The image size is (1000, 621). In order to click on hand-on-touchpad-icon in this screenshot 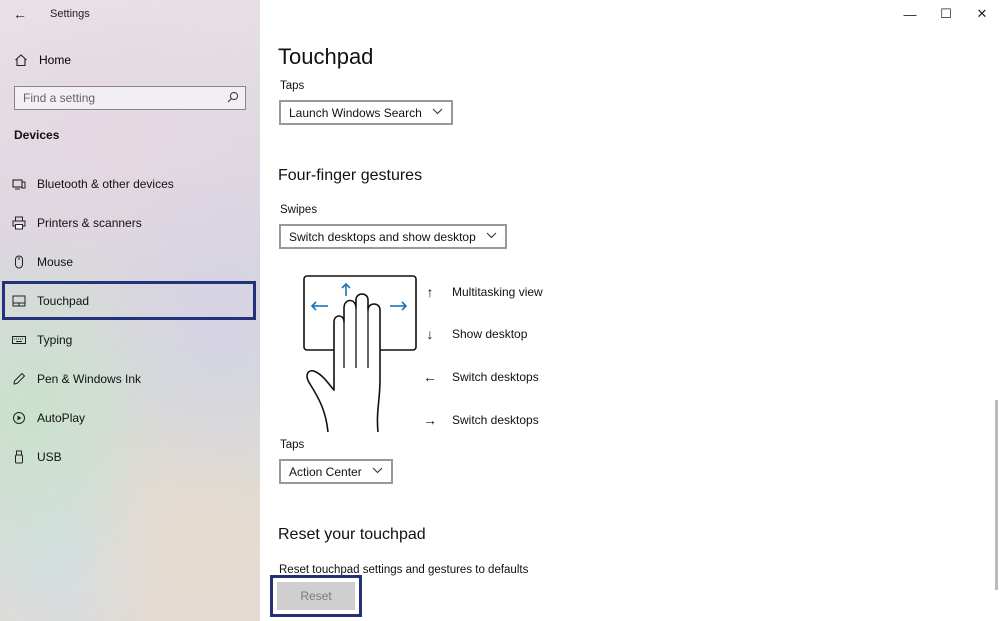, I will do `click(360, 354)`.